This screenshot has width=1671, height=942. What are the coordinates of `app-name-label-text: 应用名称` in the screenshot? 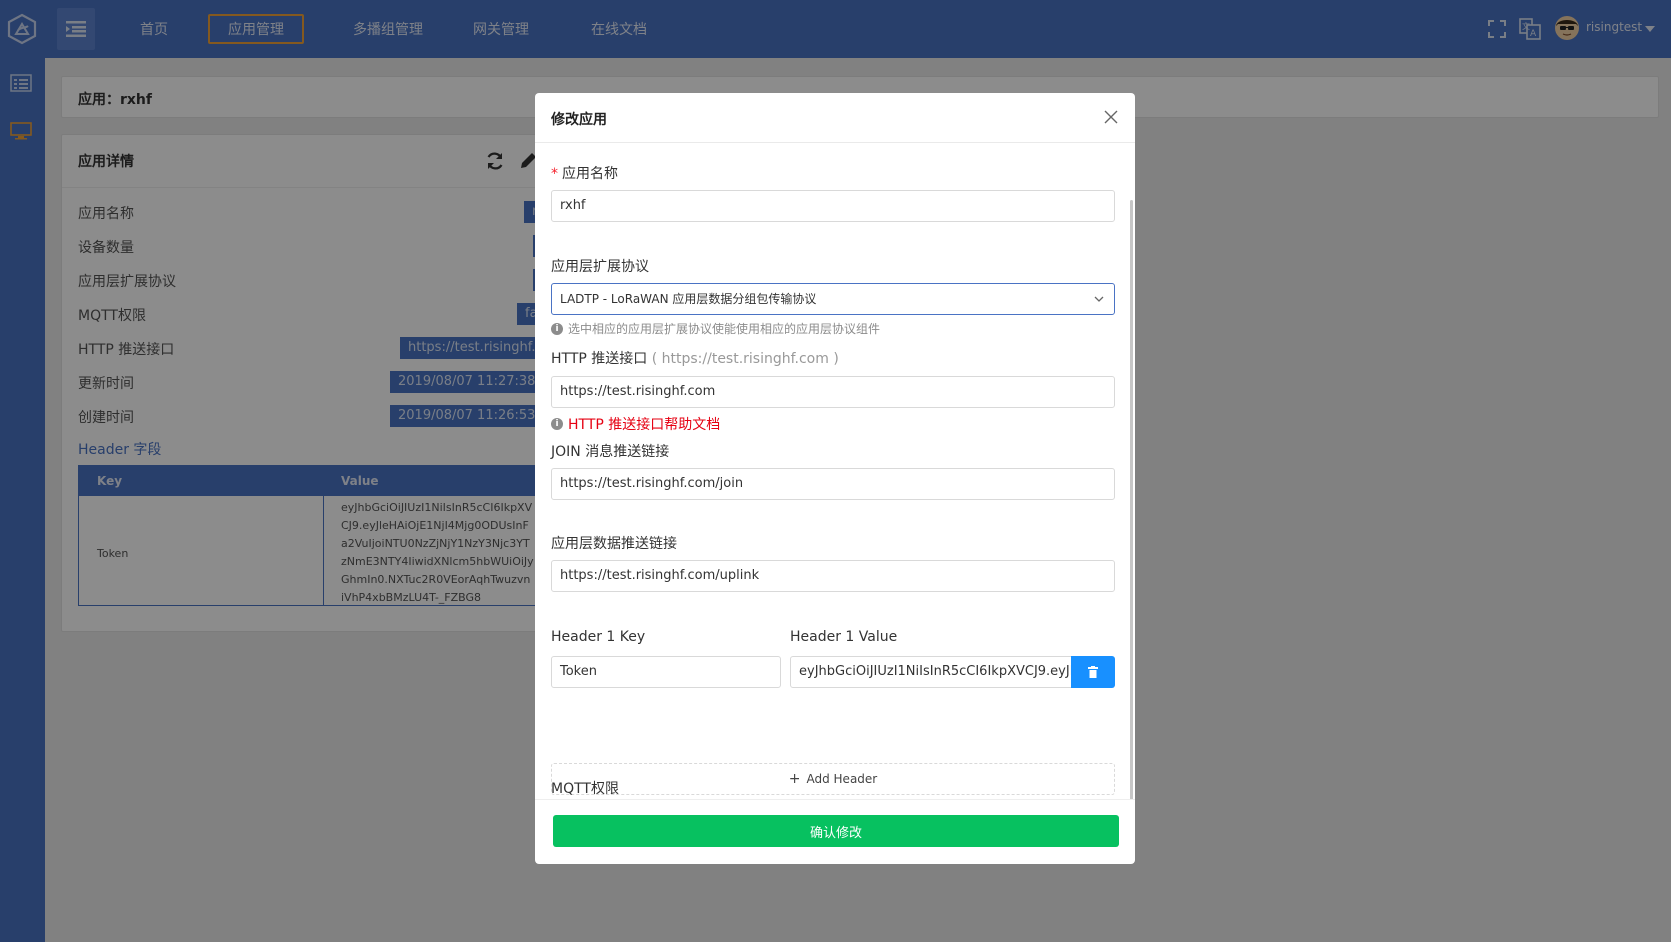 It's located at (590, 174).